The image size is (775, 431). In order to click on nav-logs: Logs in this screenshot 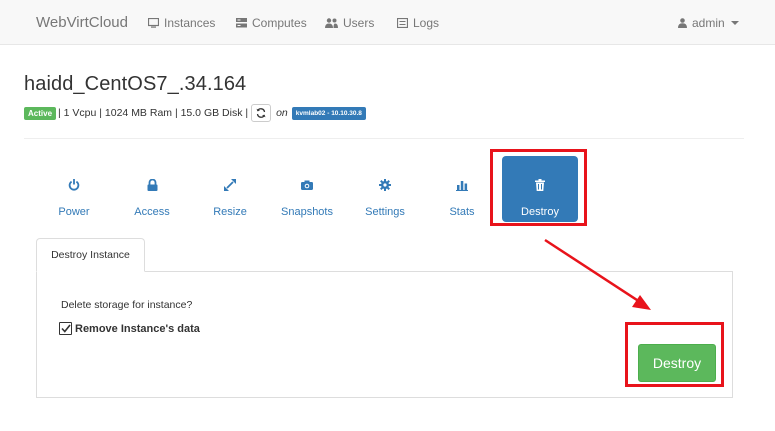, I will do `click(418, 23)`.